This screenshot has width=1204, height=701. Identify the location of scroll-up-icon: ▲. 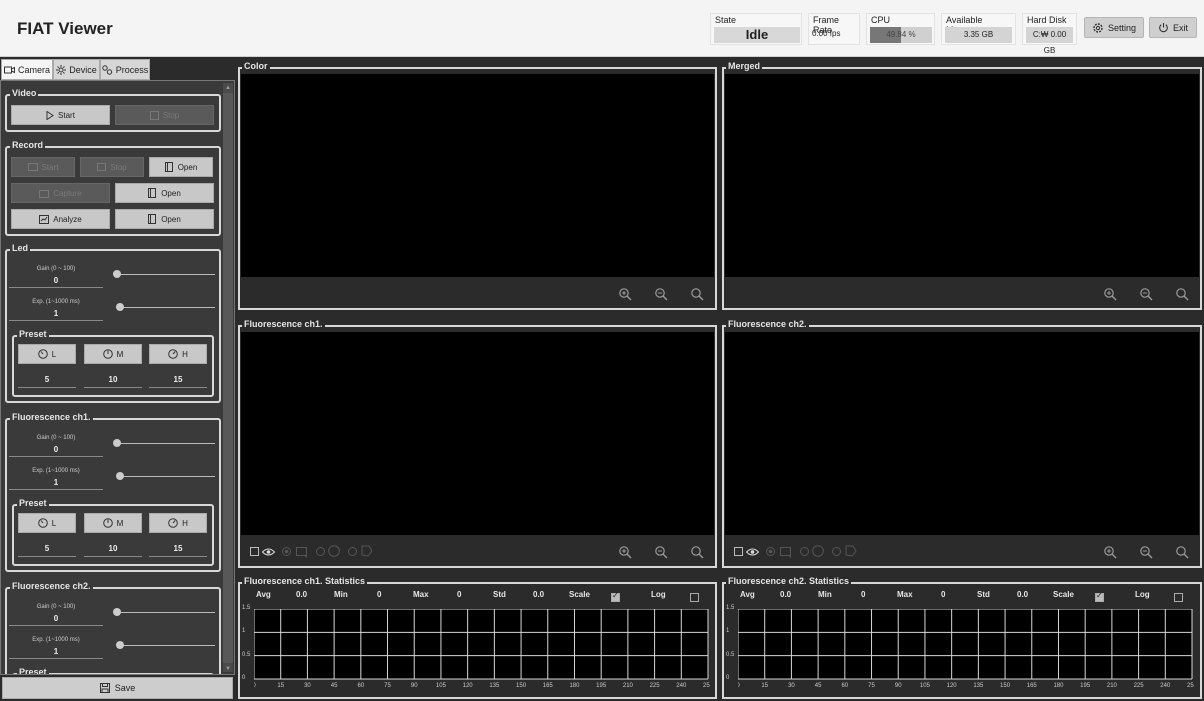
(228, 88).